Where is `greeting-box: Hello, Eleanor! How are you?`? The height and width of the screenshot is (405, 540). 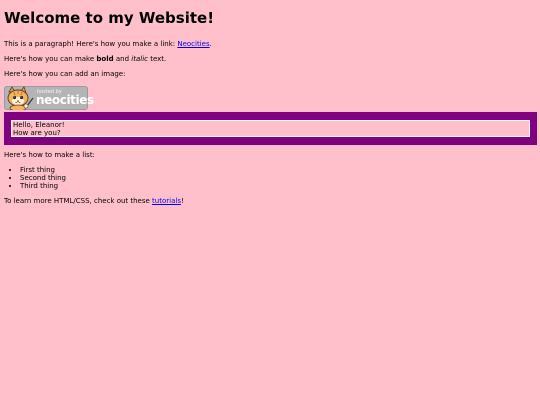 greeting-box: Hello, Eleanor! How are you? is located at coordinates (270, 128).